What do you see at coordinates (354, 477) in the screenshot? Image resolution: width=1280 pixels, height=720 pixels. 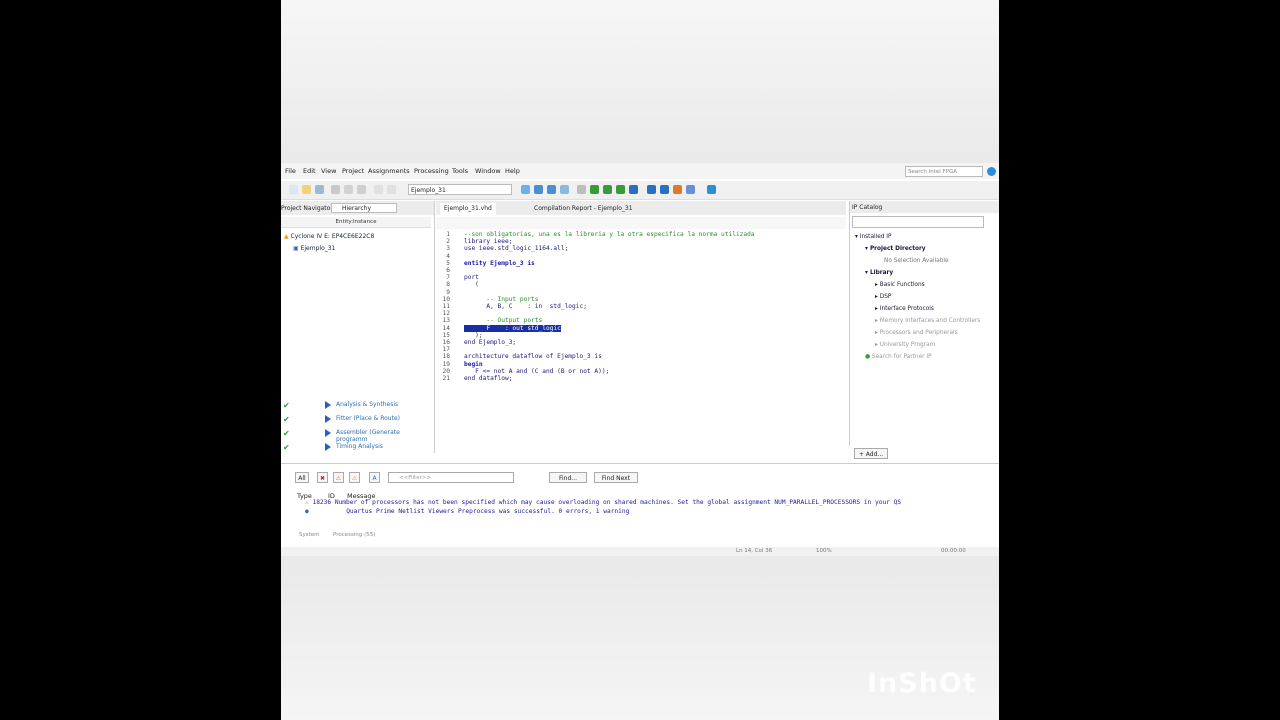 I see `warning-filter-icon: ⚠` at bounding box center [354, 477].